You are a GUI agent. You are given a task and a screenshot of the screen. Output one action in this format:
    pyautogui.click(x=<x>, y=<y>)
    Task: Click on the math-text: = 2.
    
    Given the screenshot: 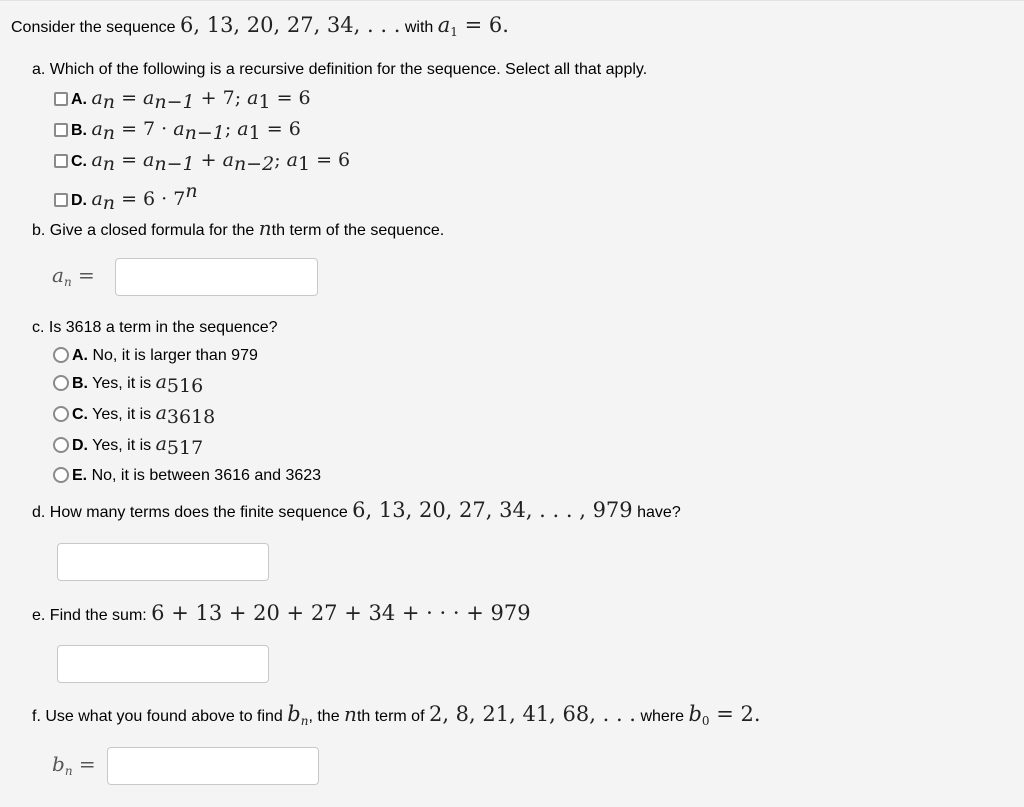 What is the action you would take?
    pyautogui.click(x=735, y=714)
    